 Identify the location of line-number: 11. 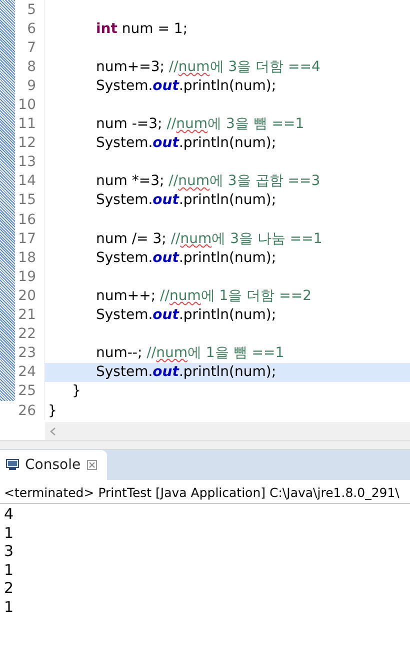
(26, 124).